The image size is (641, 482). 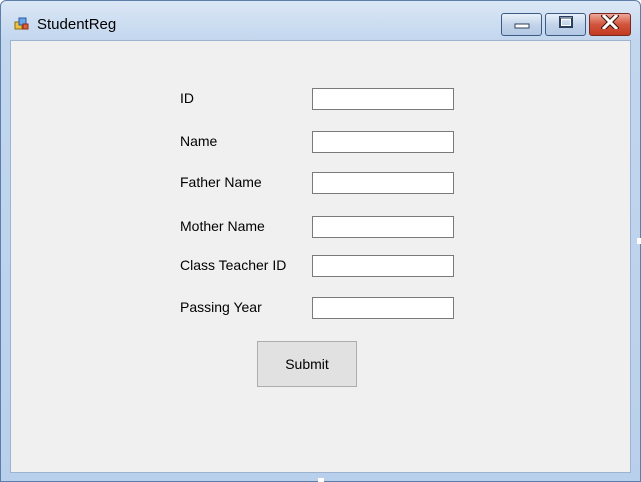 What do you see at coordinates (199, 141) in the screenshot?
I see `name-label: Name` at bounding box center [199, 141].